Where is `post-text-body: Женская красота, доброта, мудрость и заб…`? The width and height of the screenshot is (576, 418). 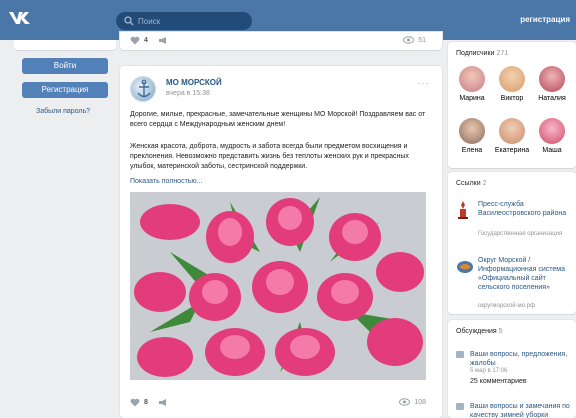 post-text-body: Женская красота, доброта, мудрость и заб… is located at coordinates (269, 156).